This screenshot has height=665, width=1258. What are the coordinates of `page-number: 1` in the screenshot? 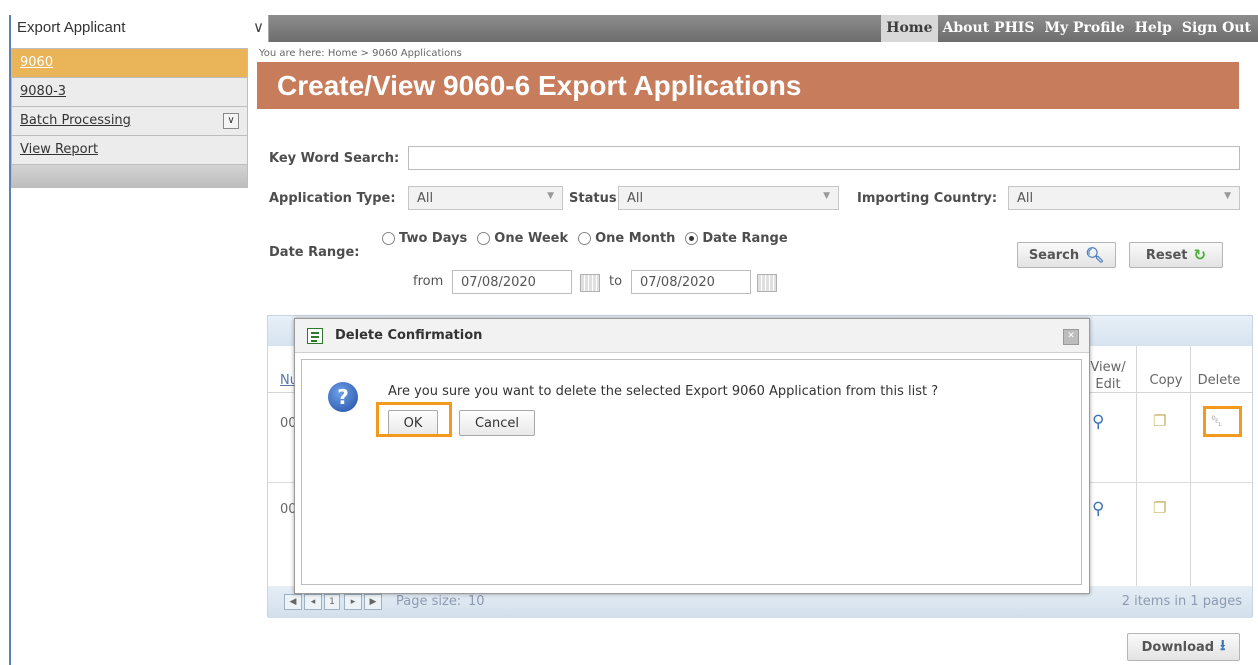 It's located at (332, 602).